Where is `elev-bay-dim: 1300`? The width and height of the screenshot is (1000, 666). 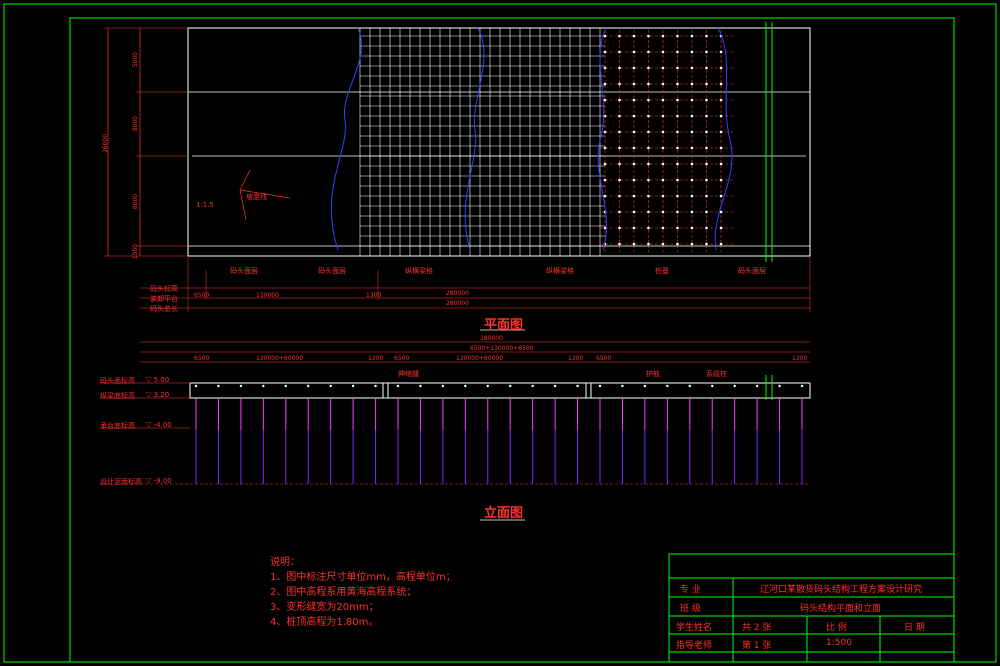 elev-bay-dim: 1300 is located at coordinates (576, 358).